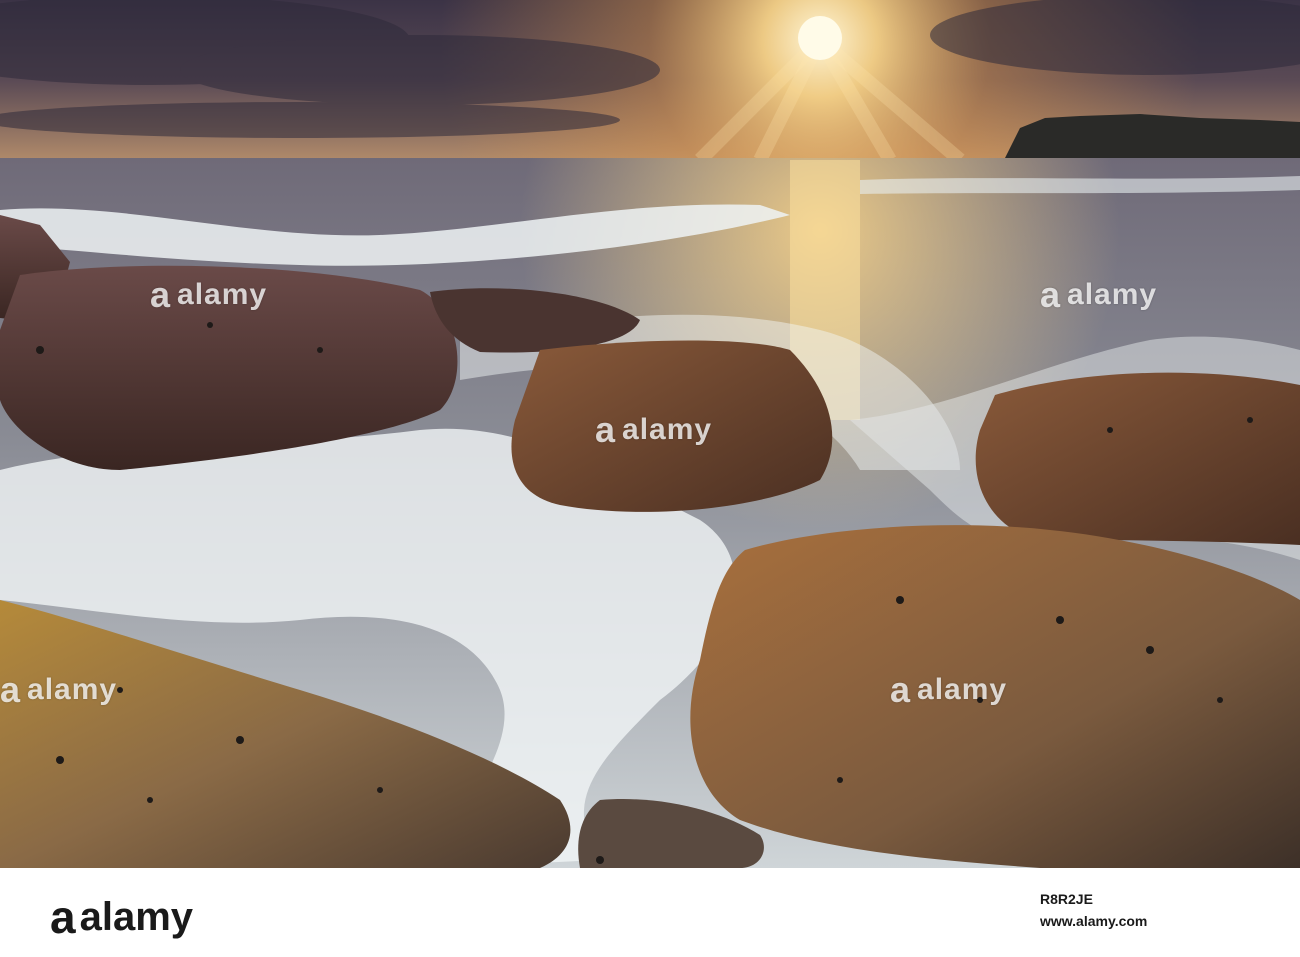 The width and height of the screenshot is (1300, 957). I want to click on brand-logo: a alamy, so click(121, 917).